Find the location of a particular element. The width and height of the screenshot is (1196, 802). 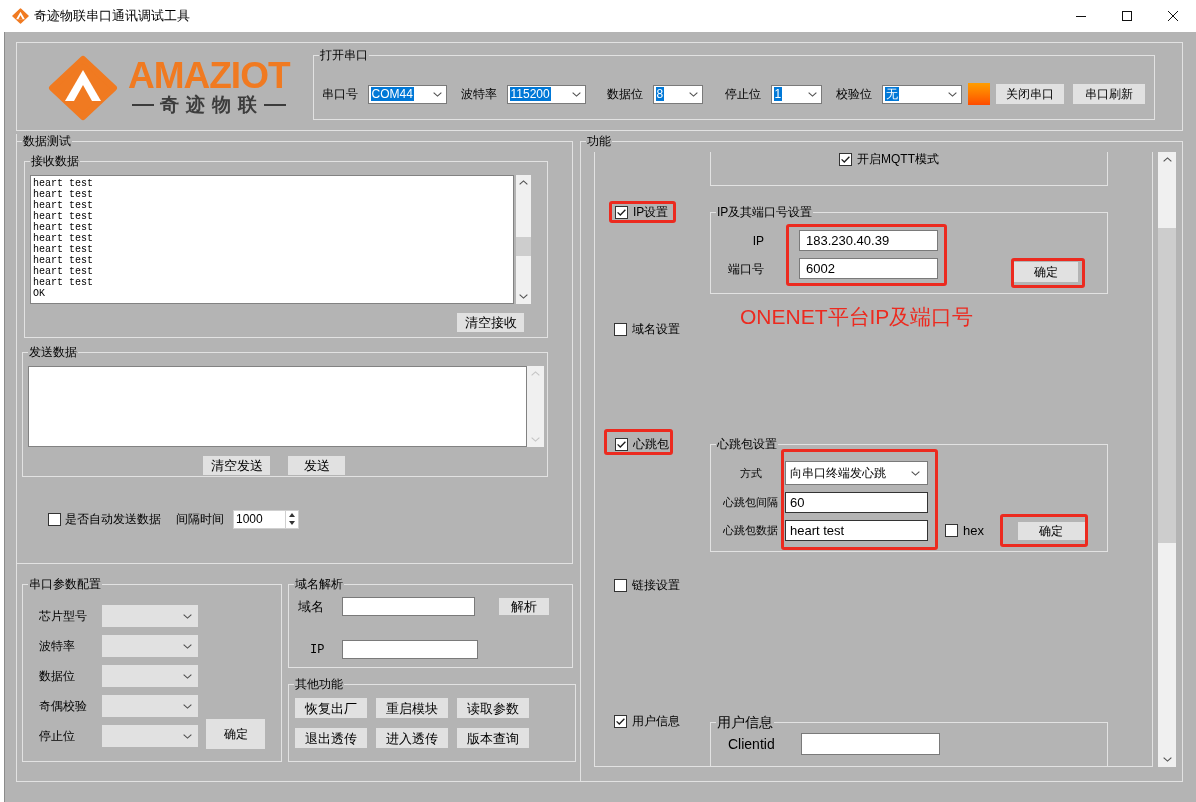

send-text-area is located at coordinates (277, 406).